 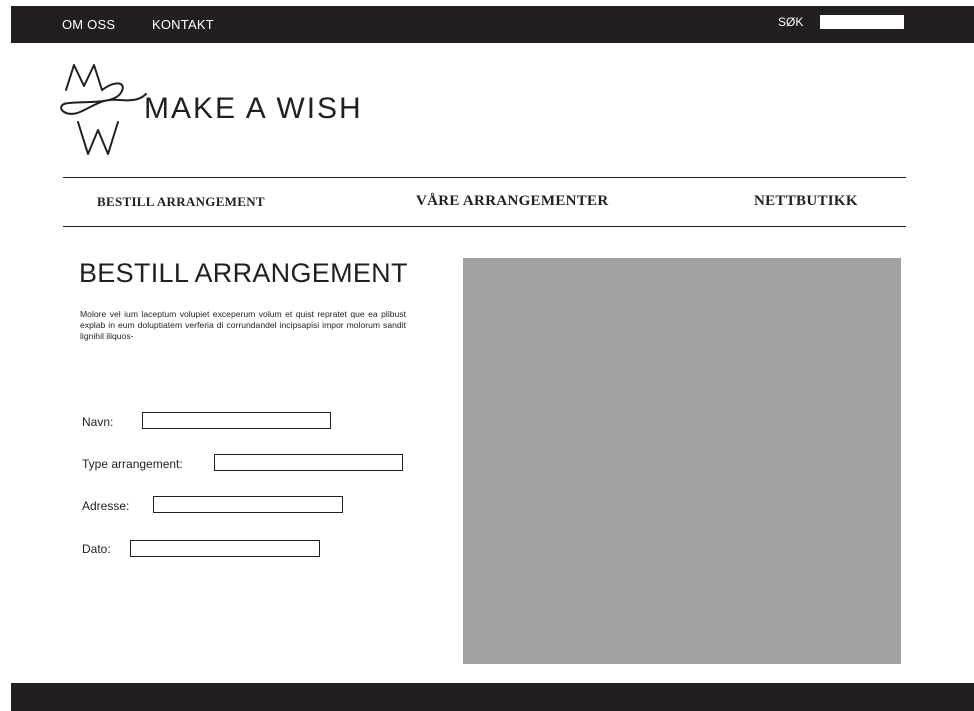 I want to click on type-arrangement-input, so click(x=308, y=462).